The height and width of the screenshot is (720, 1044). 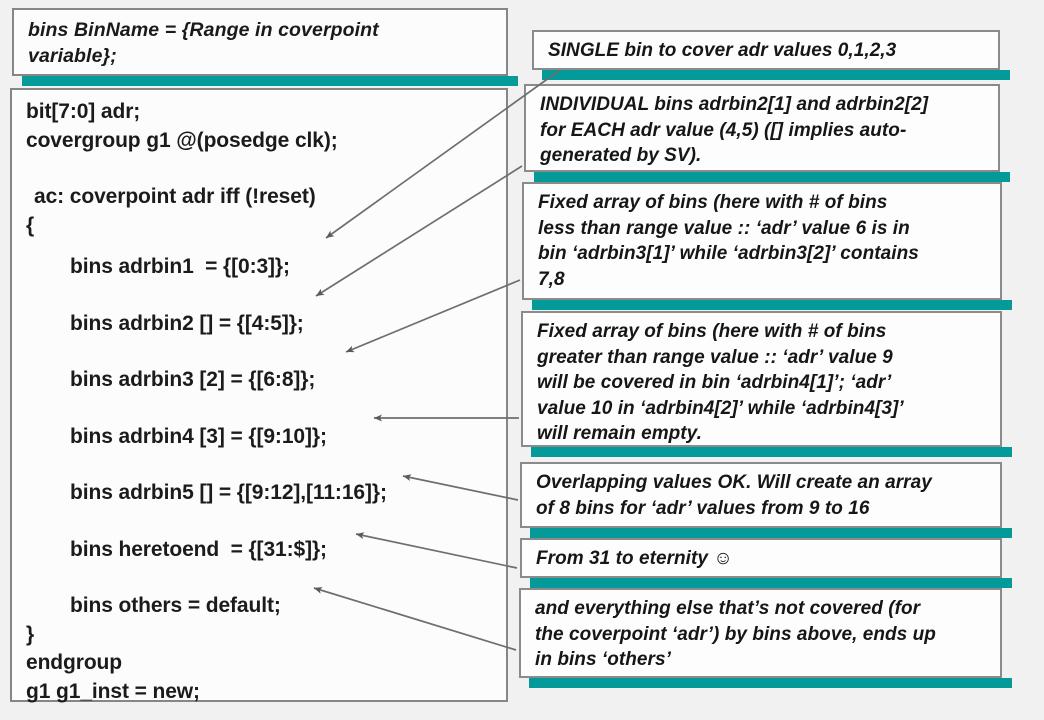 I want to click on code-line-endgroup: endgroup, so click(x=74, y=662).